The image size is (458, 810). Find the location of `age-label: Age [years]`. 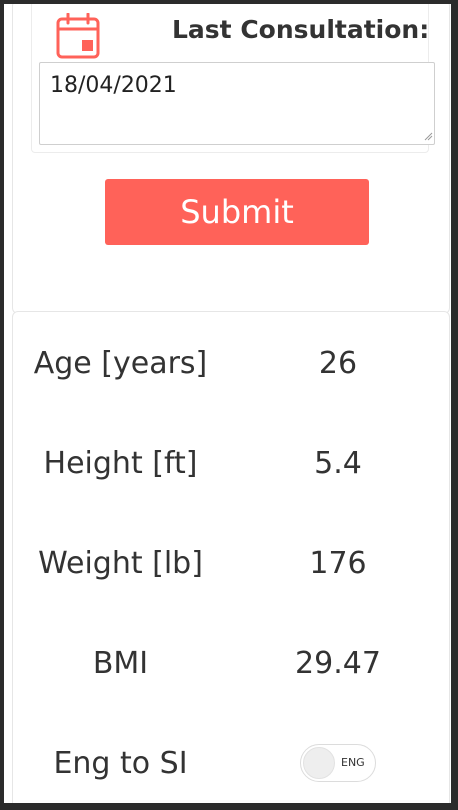

age-label: Age [years] is located at coordinates (120, 363).